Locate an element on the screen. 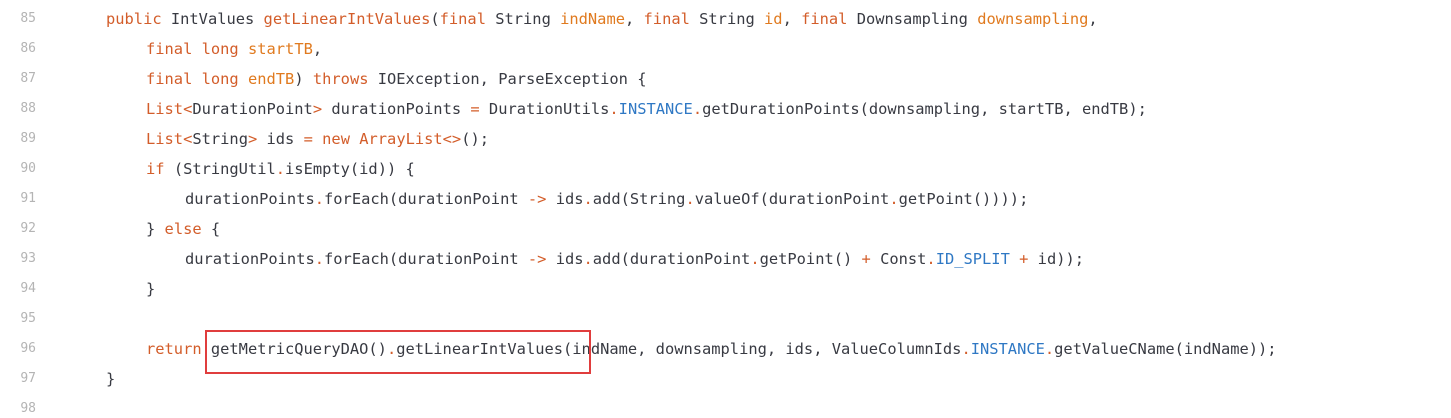 The height and width of the screenshot is (418, 1451). code-token: isEmpty(id)) { is located at coordinates (350, 169).